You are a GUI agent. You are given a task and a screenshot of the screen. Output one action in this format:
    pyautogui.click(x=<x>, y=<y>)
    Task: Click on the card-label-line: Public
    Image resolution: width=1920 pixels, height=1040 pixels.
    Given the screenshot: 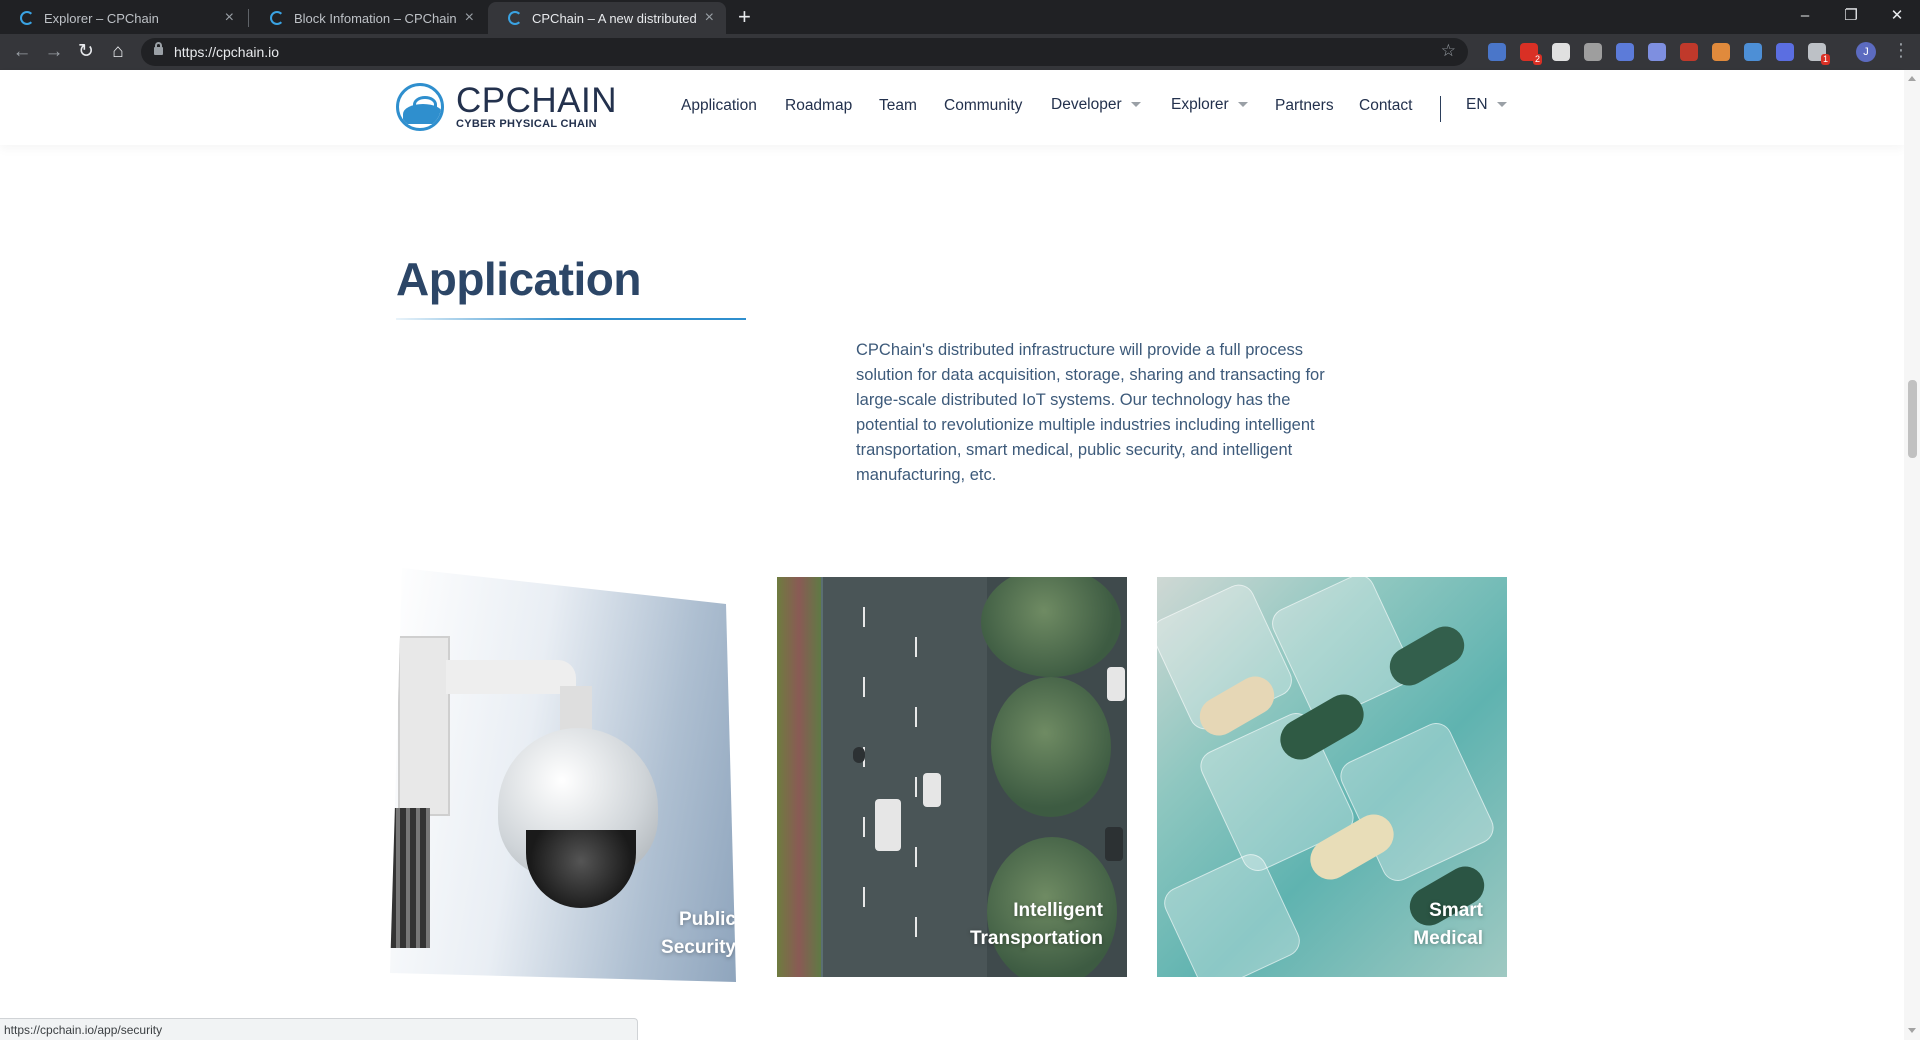 What is the action you would take?
    pyautogui.click(x=707, y=919)
    